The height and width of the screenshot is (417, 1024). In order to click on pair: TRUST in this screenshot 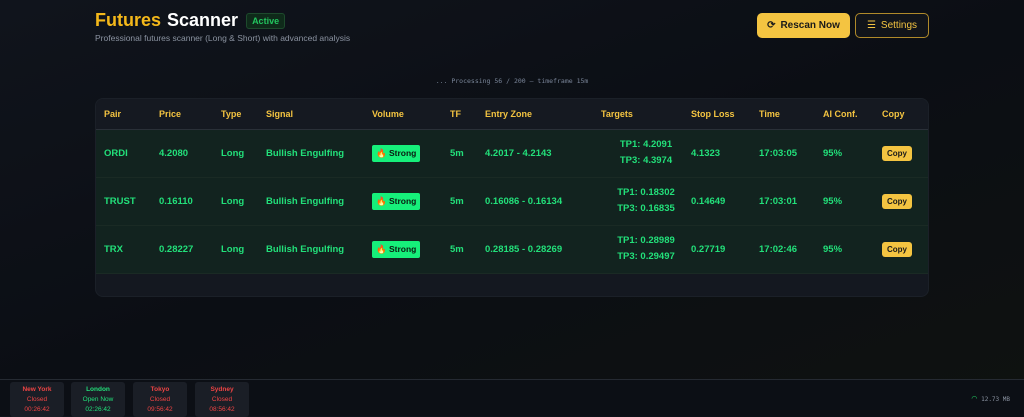, I will do `click(127, 201)`.